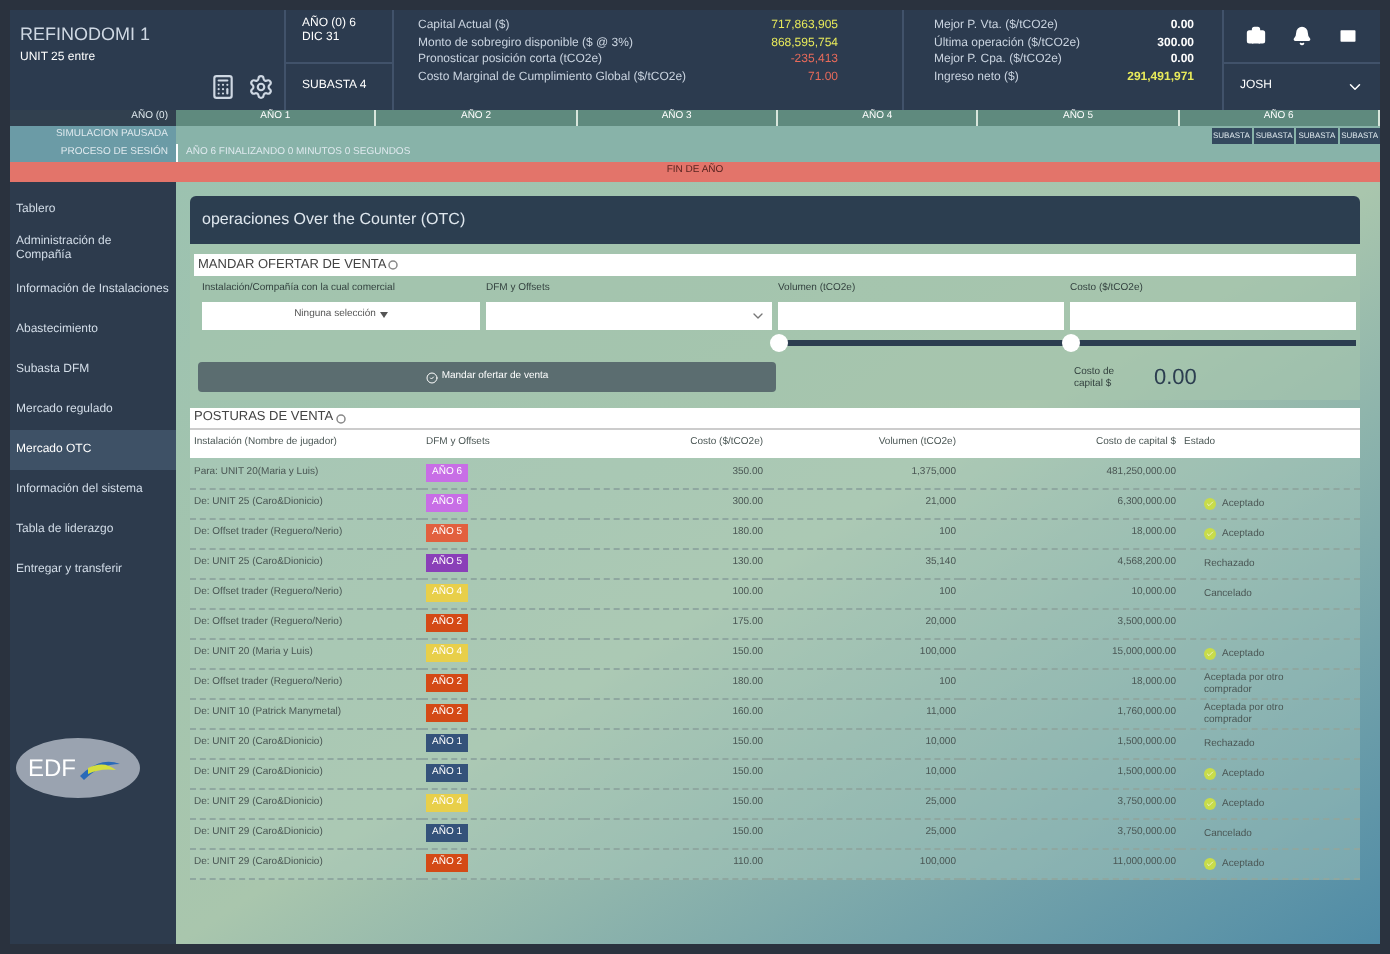 The image size is (1390, 954). What do you see at coordinates (334, 220) in the screenshot?
I see `panel-title: operaciones Over the Counter (OTC)` at bounding box center [334, 220].